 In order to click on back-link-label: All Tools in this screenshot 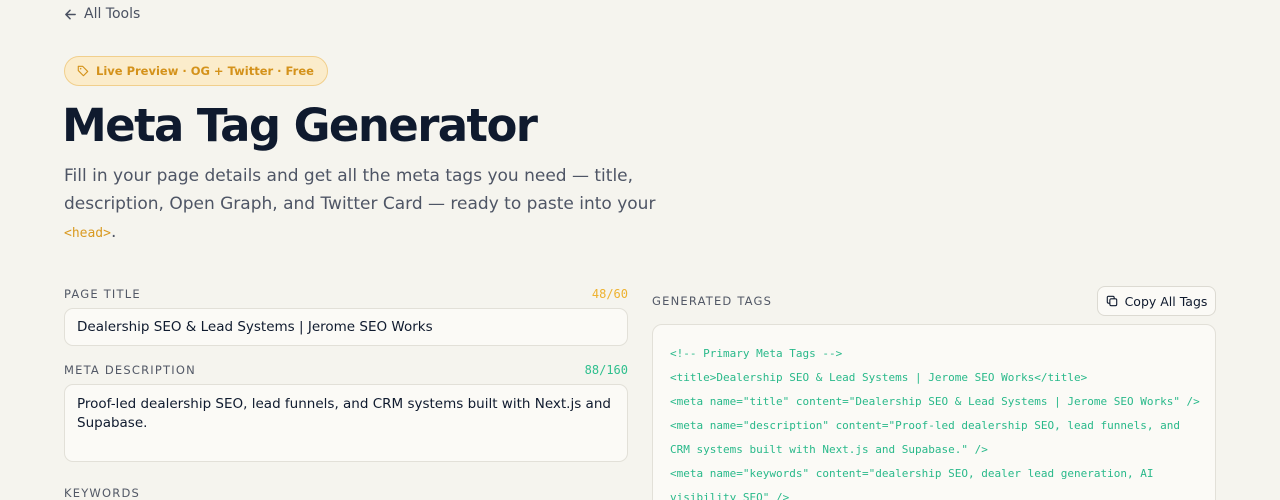, I will do `click(112, 14)`.